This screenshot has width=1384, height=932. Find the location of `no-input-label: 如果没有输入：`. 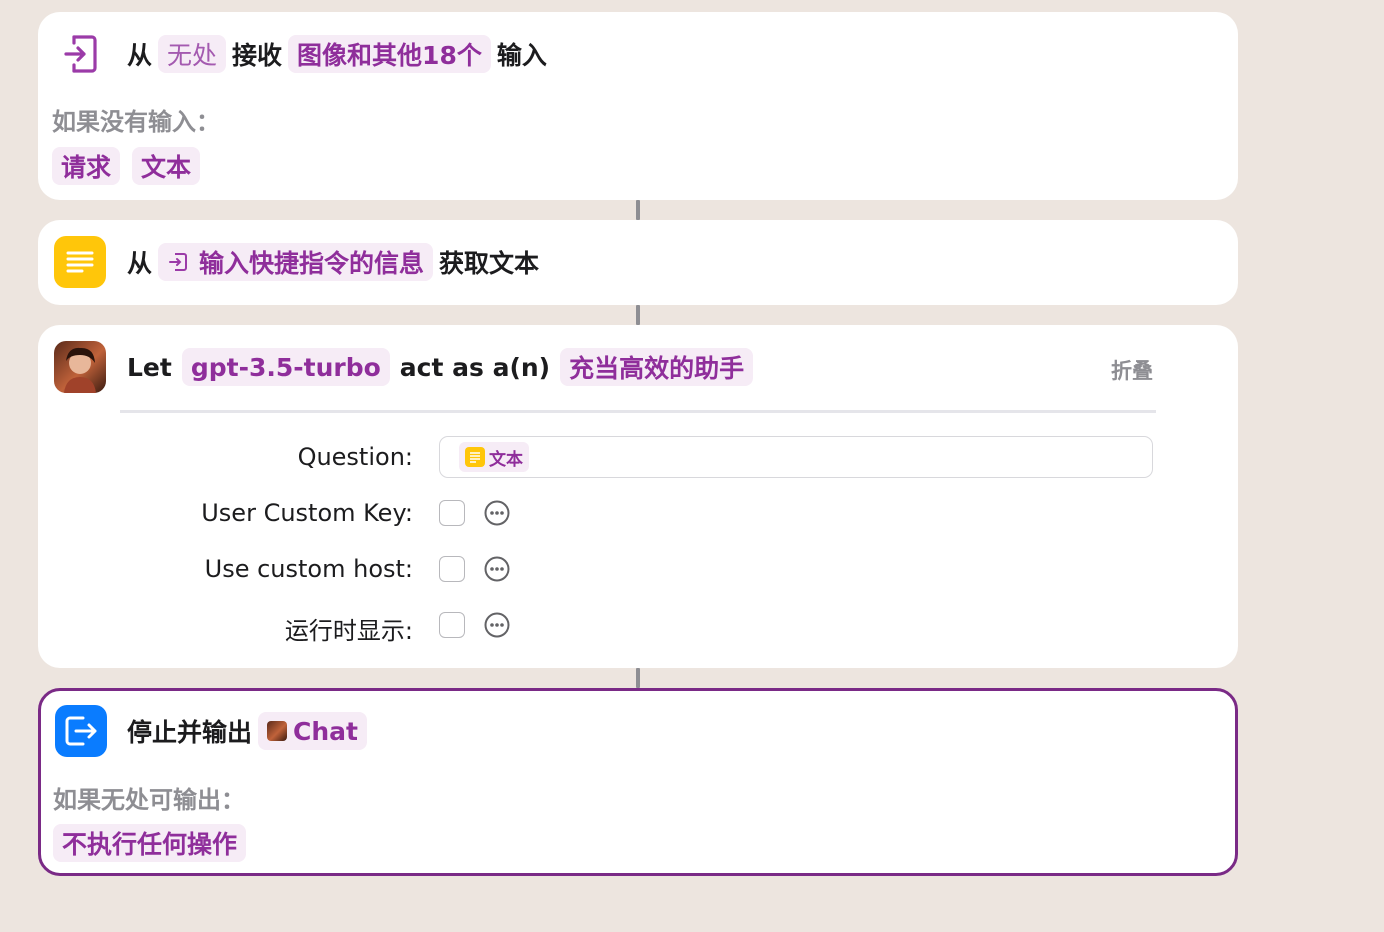

no-input-label: 如果没有输入： is located at coordinates (136, 122).